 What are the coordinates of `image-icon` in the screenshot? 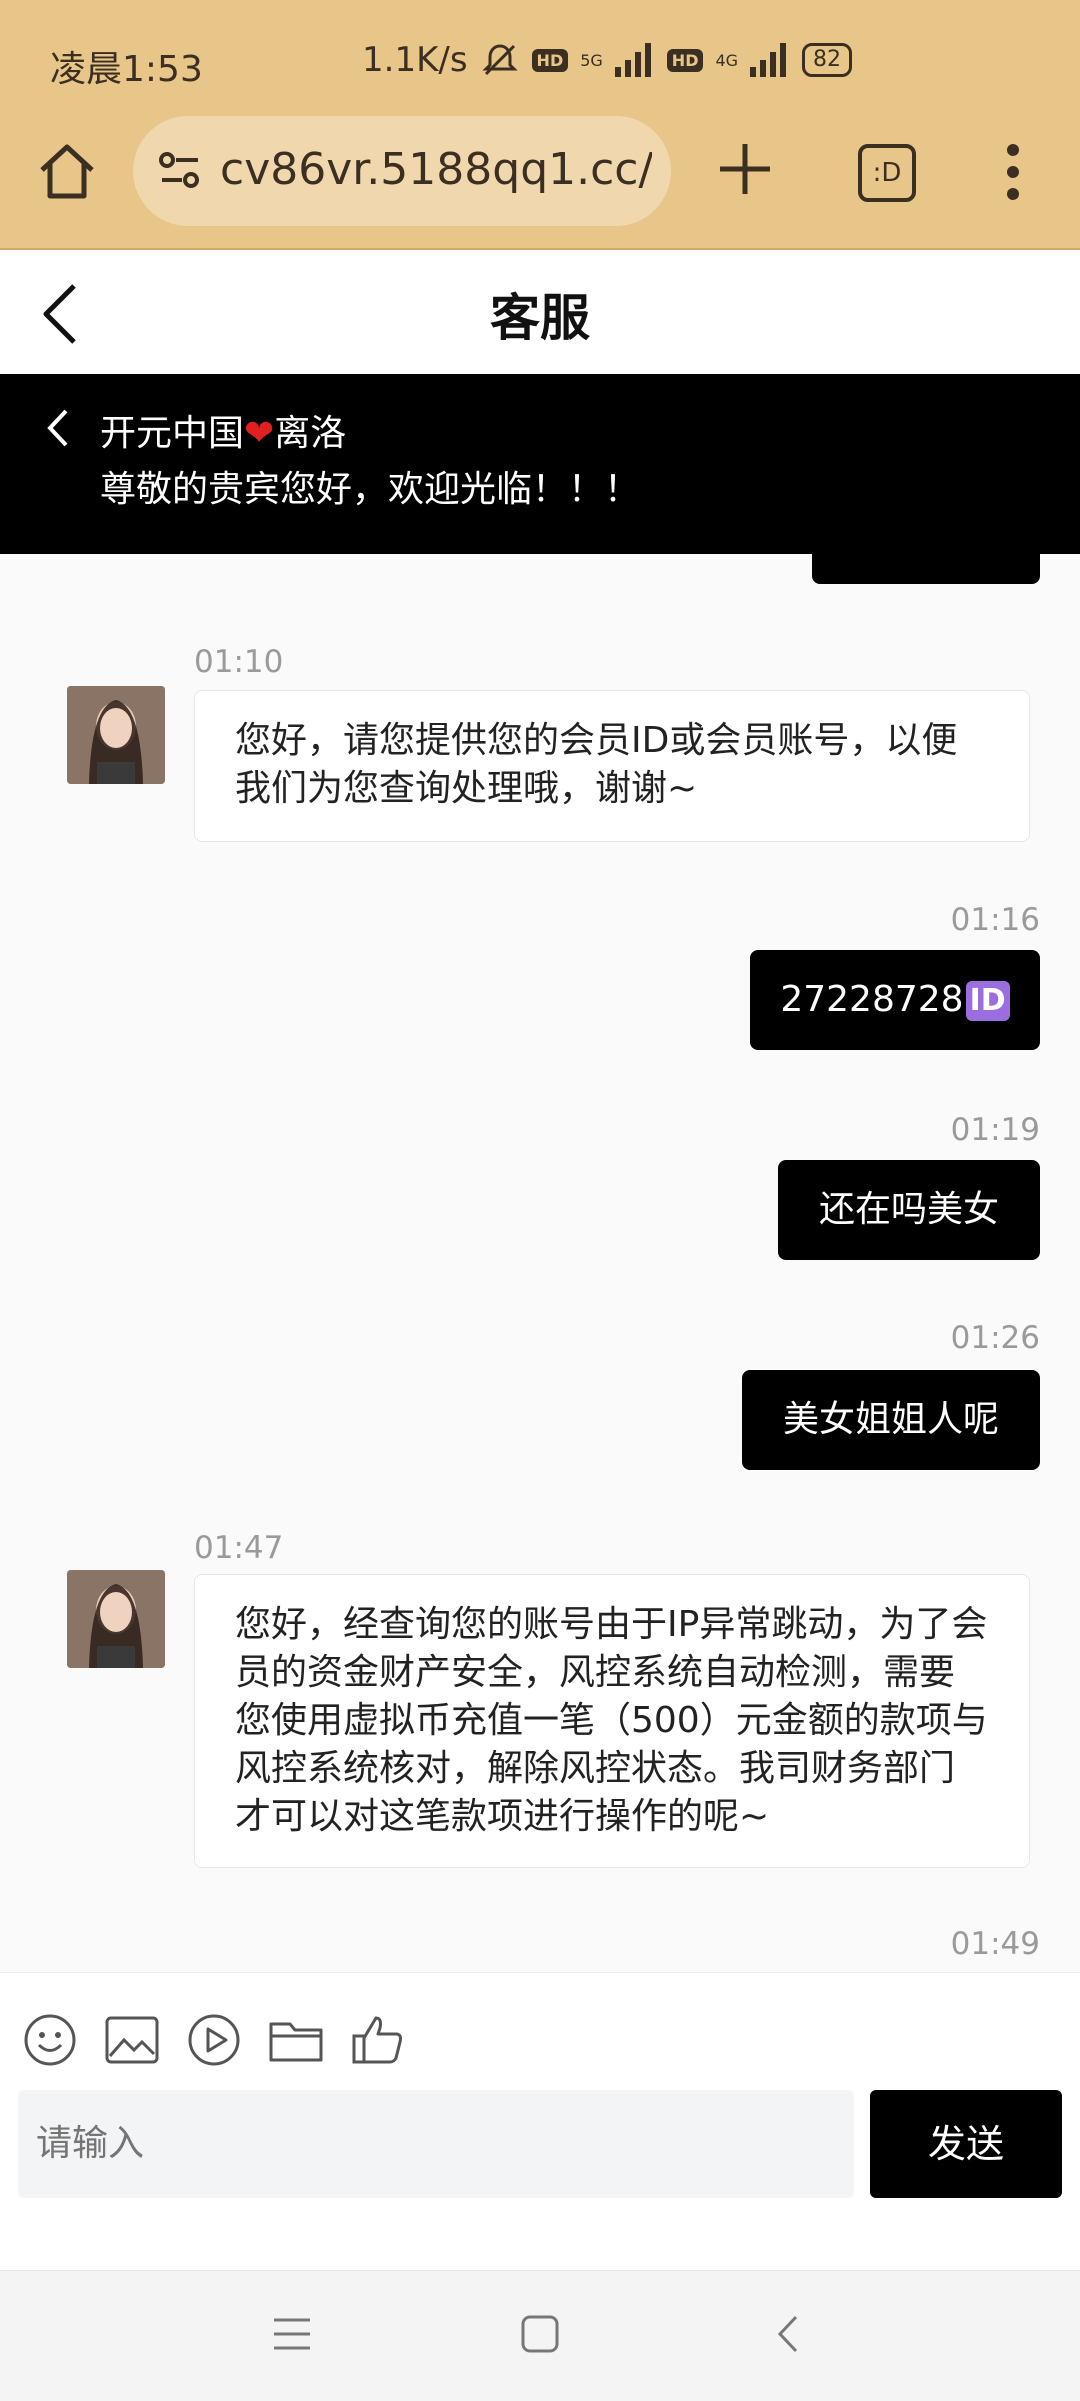 It's located at (132, 2040).